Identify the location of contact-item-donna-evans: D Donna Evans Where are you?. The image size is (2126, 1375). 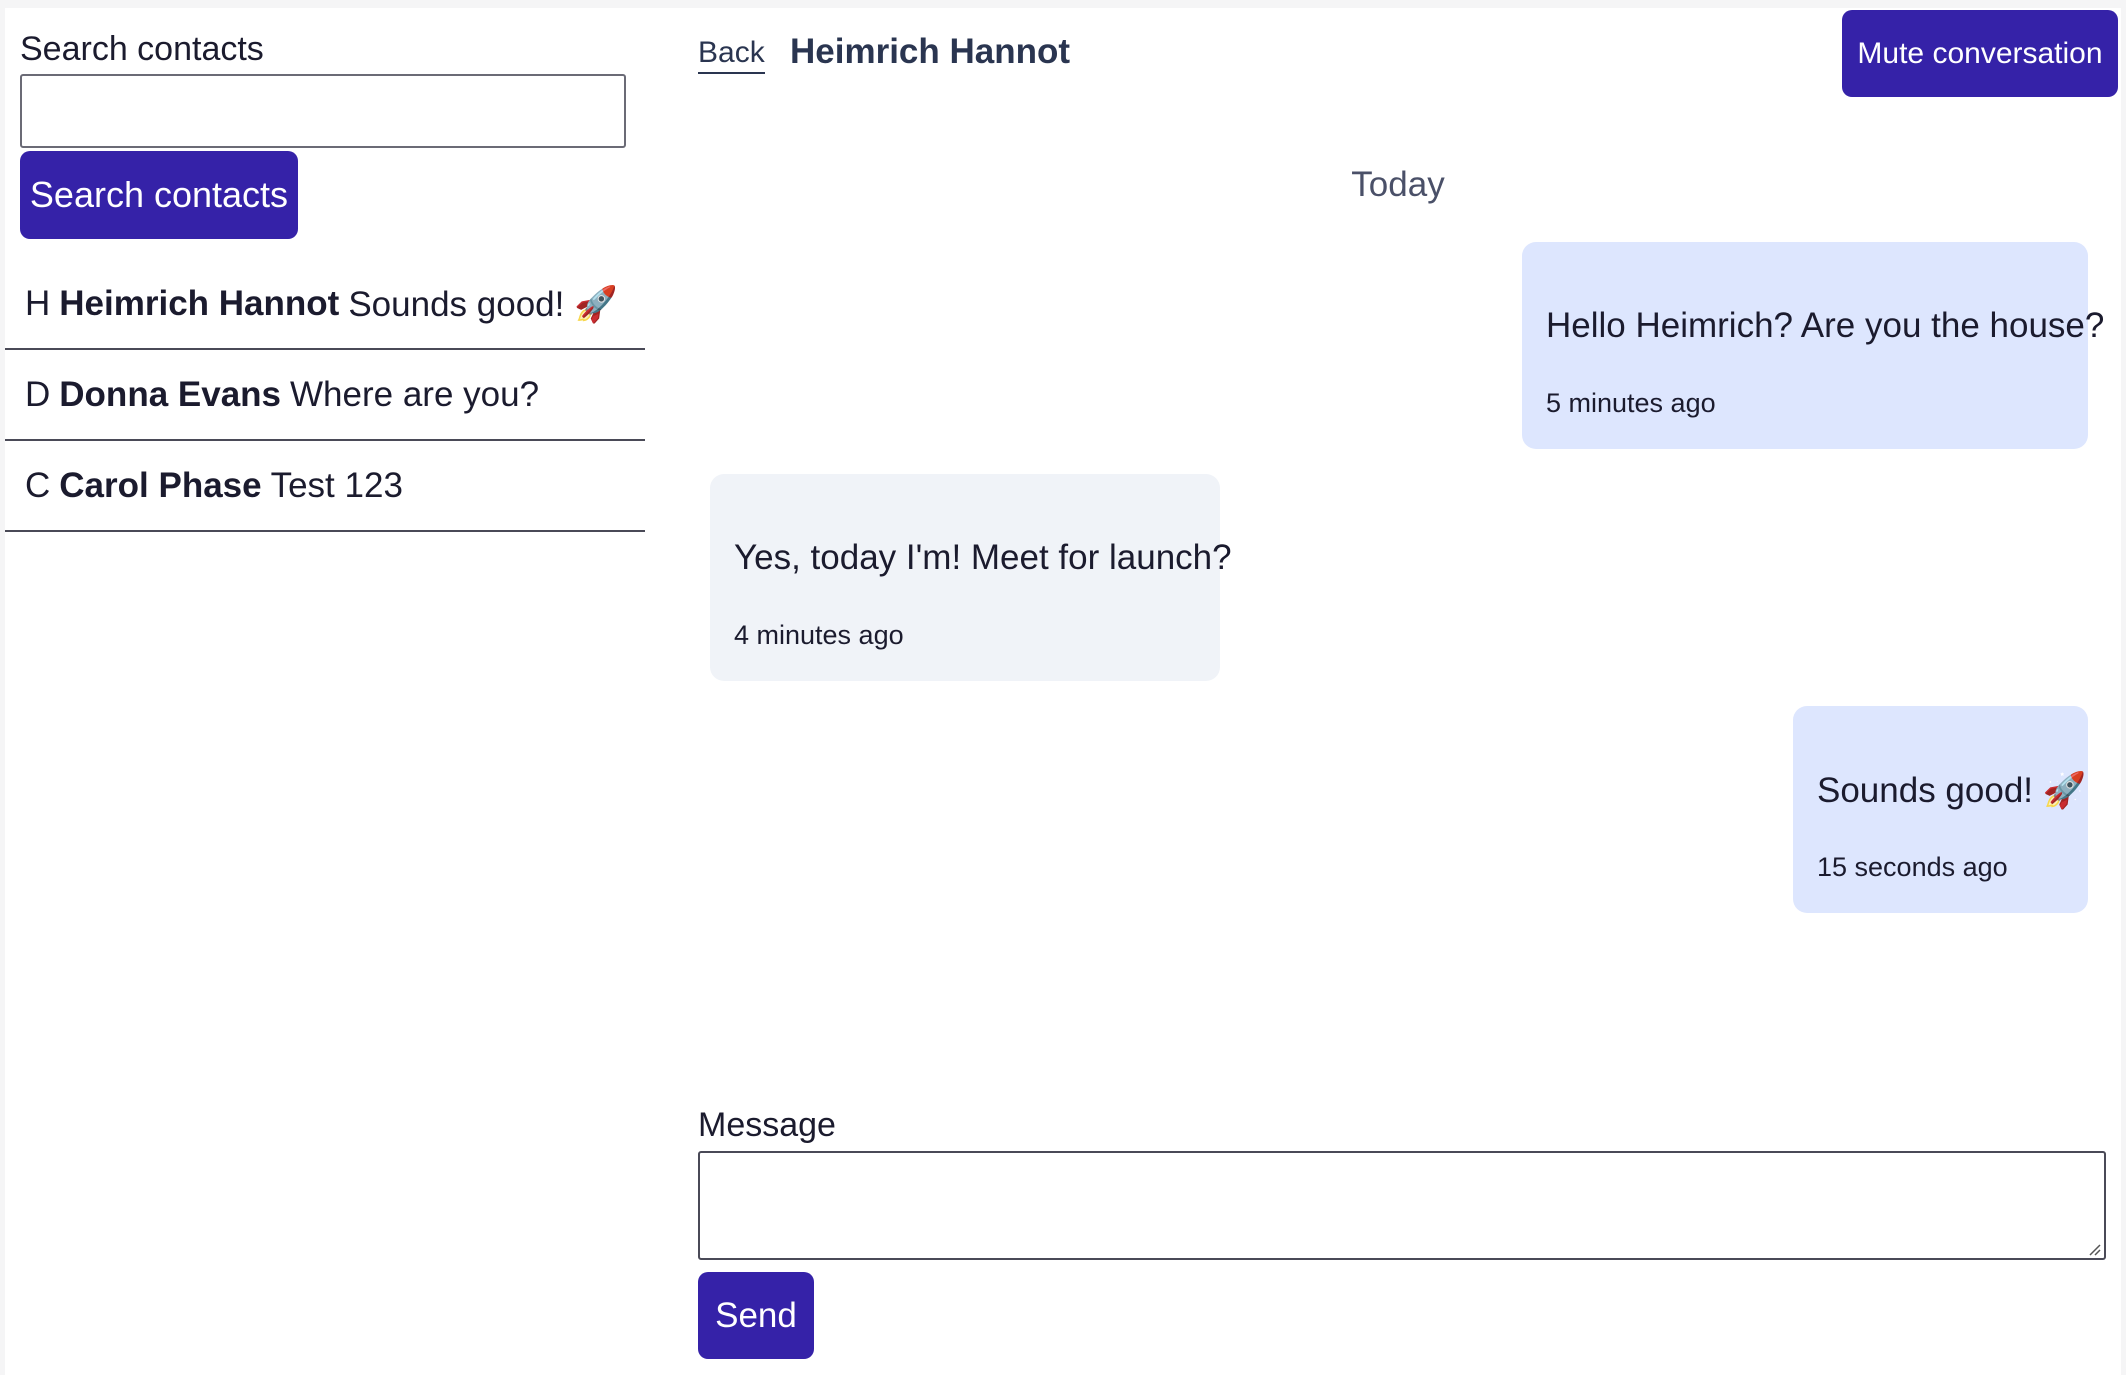
(325, 395).